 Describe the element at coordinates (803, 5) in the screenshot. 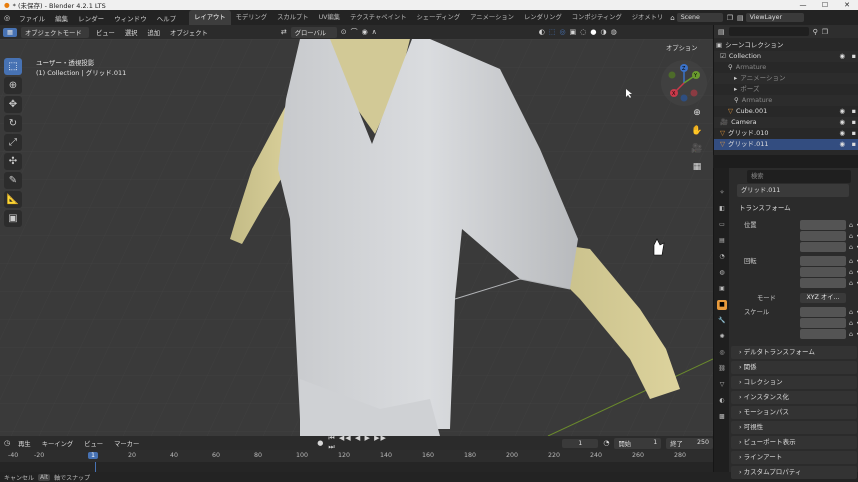

I see `minimize-button: —` at that location.